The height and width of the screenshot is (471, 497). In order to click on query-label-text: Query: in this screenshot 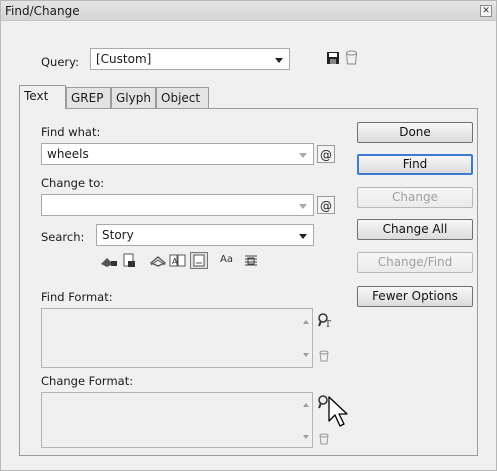, I will do `click(60, 62)`.